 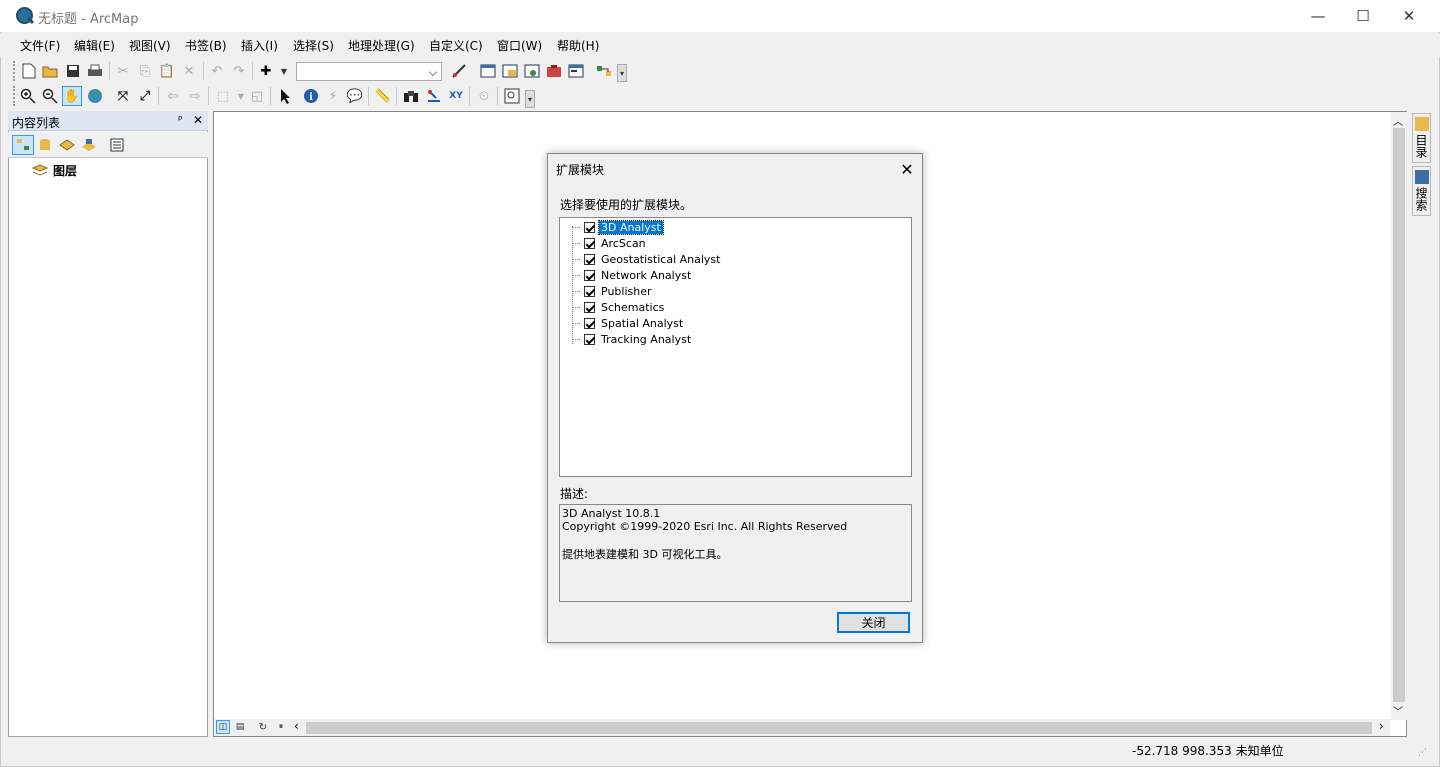 What do you see at coordinates (456, 45) in the screenshot?
I see `menu-customize: 自定义(C)` at bounding box center [456, 45].